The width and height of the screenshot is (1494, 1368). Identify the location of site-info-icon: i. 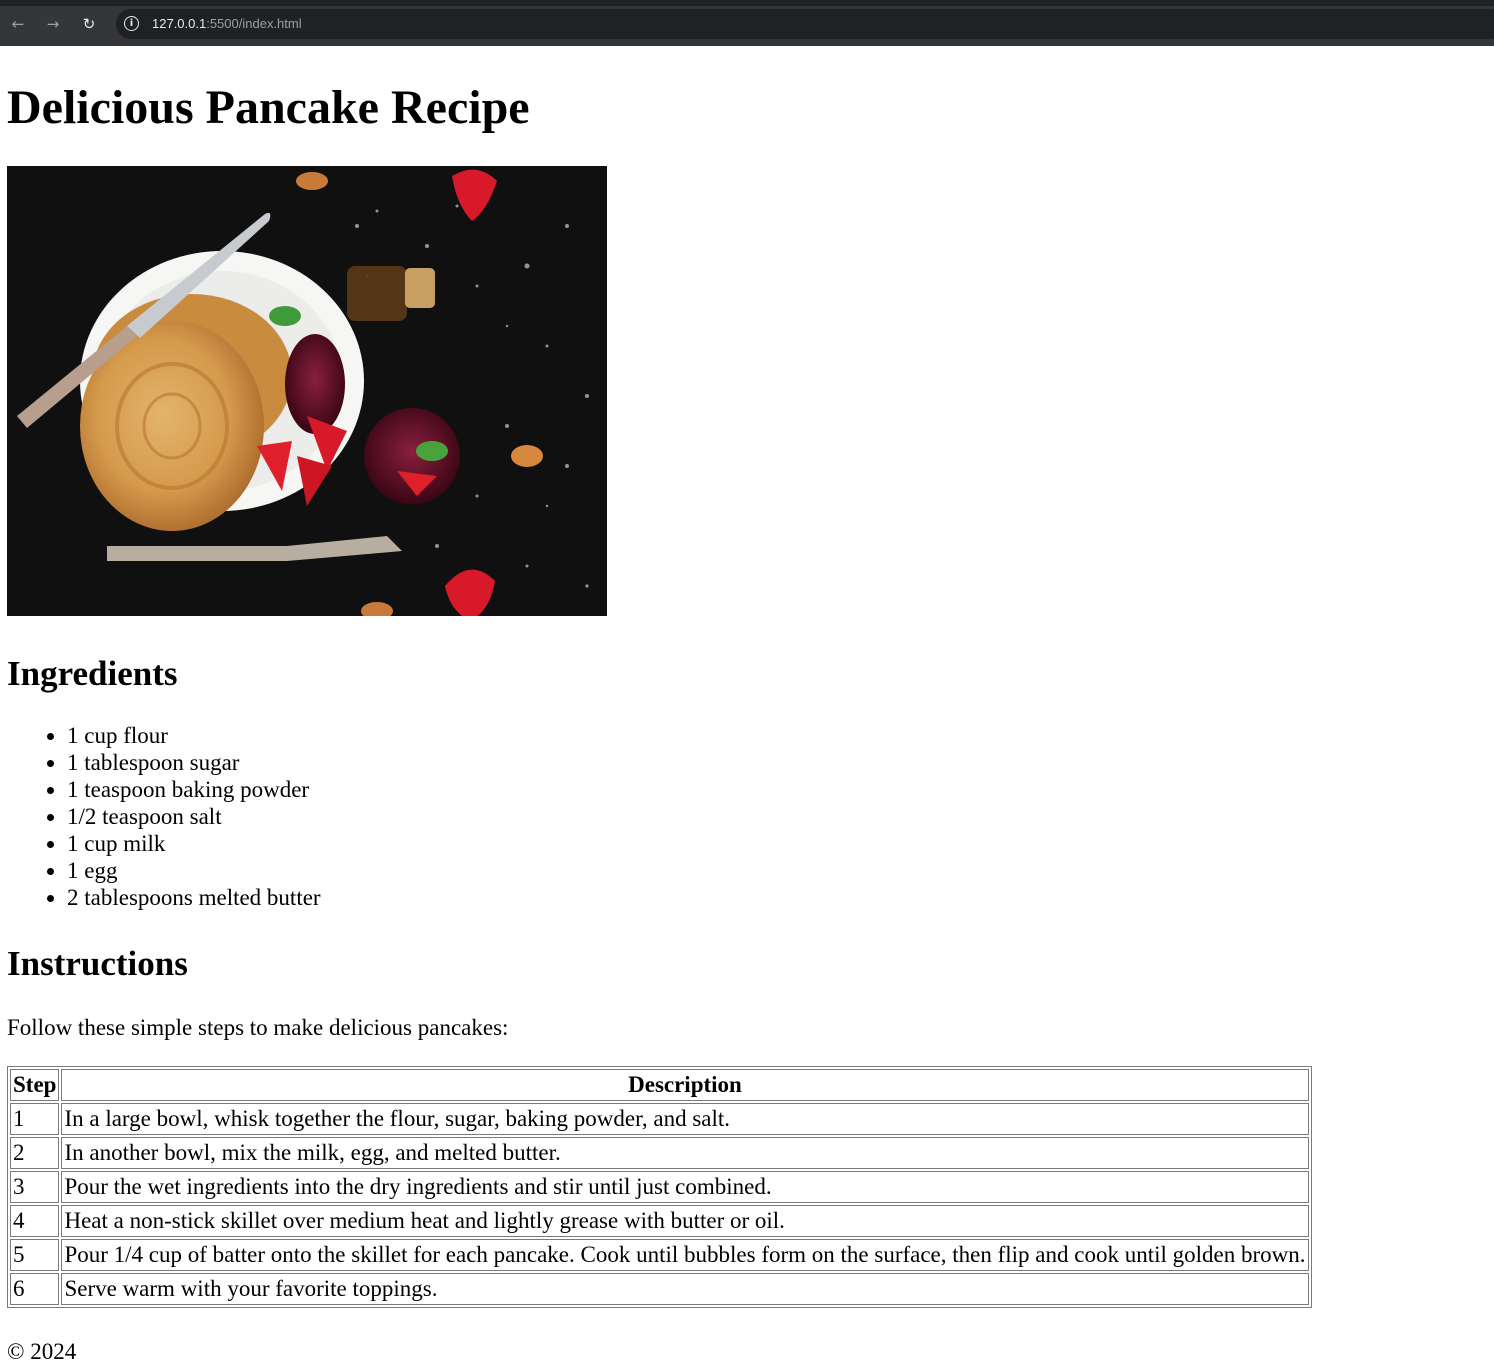
(131, 23).